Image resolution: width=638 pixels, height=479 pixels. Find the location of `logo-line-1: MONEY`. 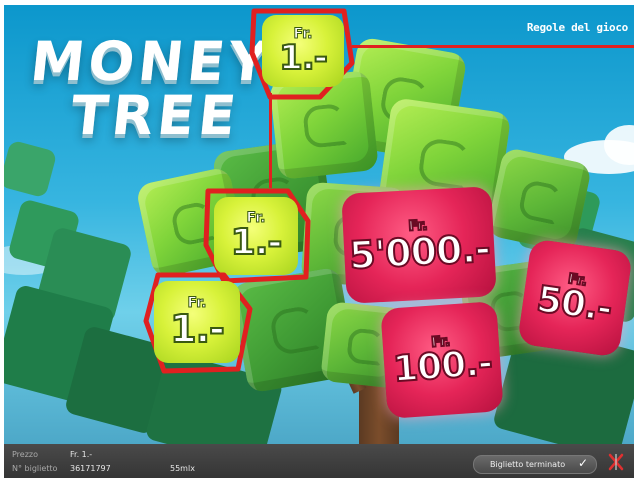

logo-line-1: MONEY is located at coordinates (151, 61).